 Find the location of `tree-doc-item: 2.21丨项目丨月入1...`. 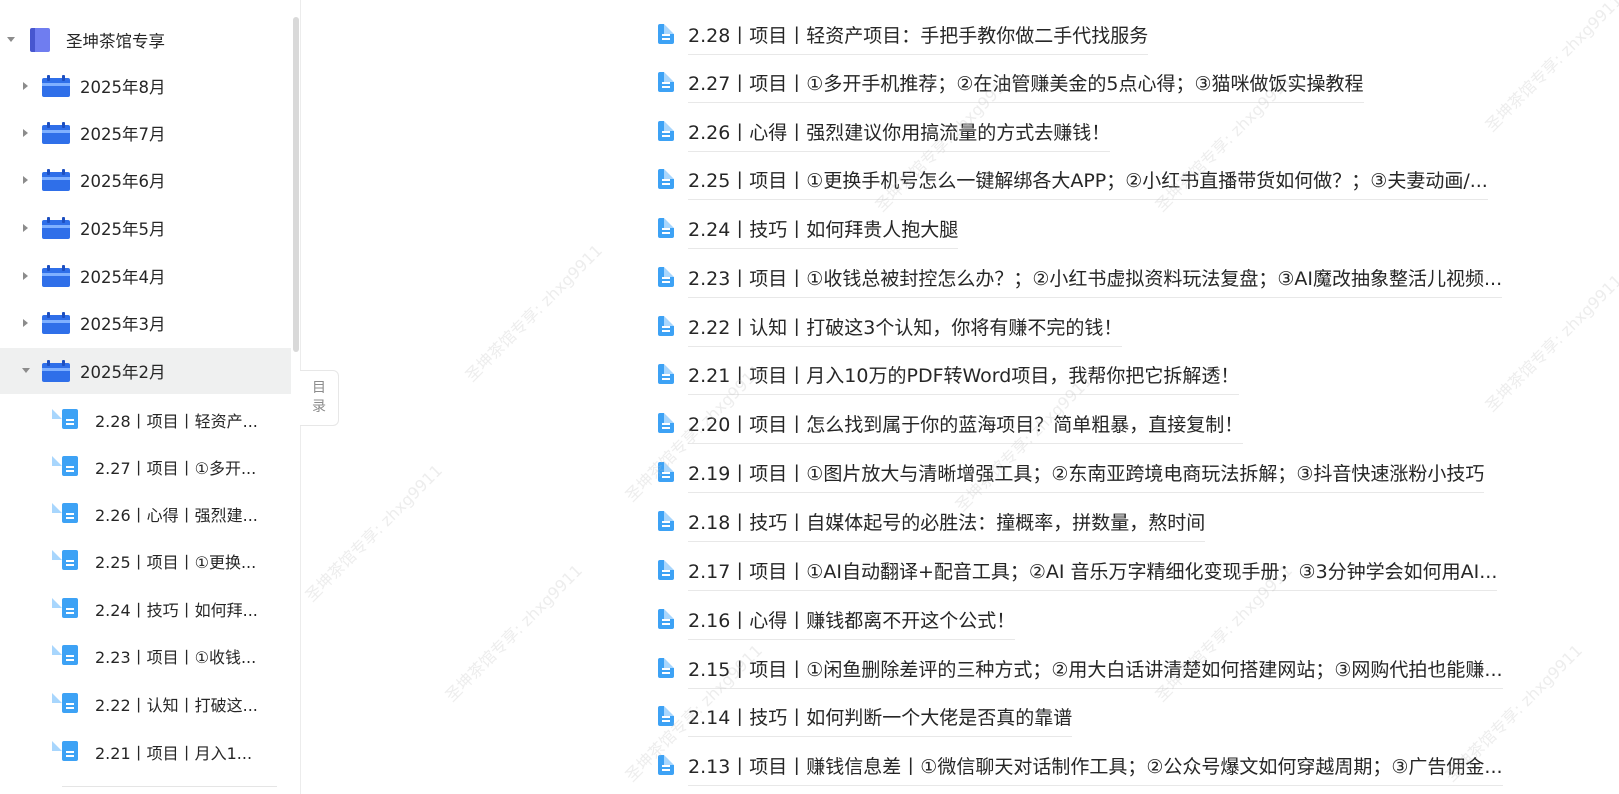

tree-doc-item: 2.21丨项目丨月入1... is located at coordinates (145, 751).